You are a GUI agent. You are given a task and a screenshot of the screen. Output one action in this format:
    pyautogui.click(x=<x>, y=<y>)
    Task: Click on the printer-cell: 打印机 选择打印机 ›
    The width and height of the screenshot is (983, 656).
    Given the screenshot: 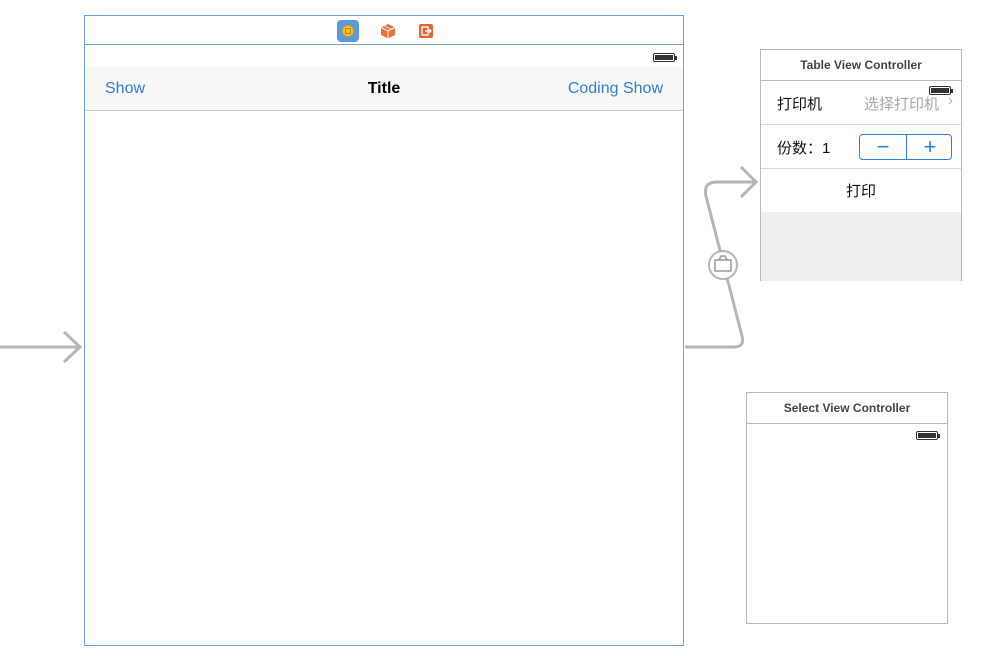 What is the action you would take?
    pyautogui.click(x=861, y=103)
    